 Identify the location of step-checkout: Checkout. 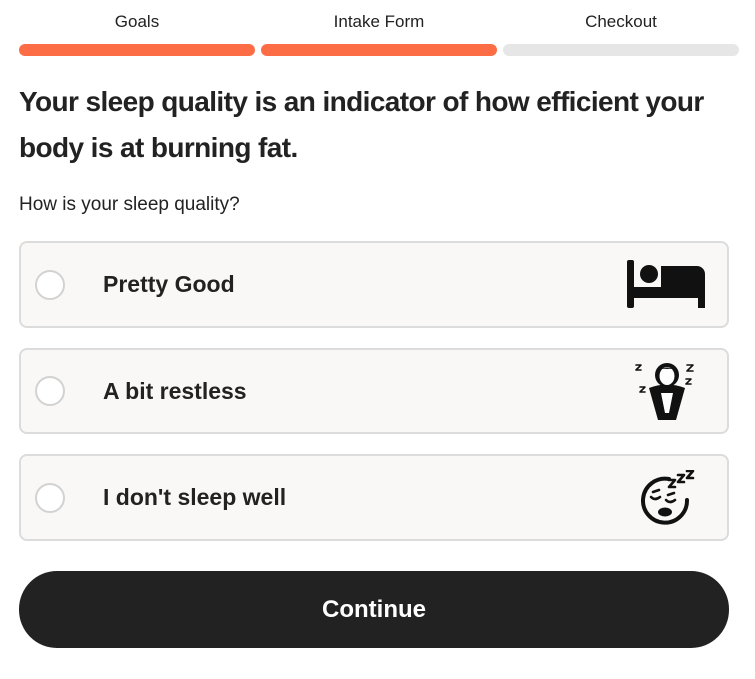
(621, 33).